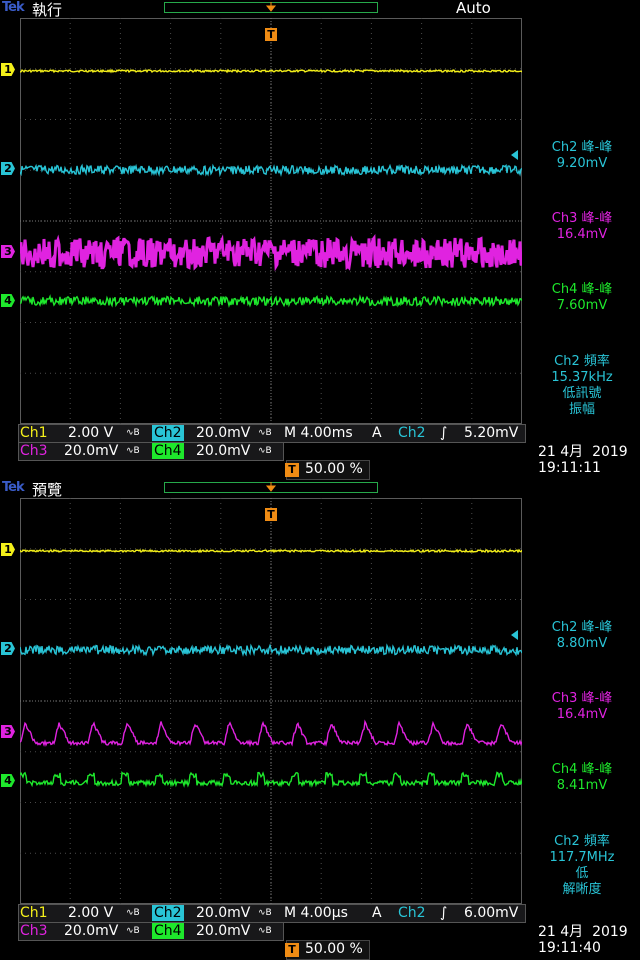 This screenshot has height=960, width=640. I want to click on measurement-value: 8.41mV, so click(582, 785).